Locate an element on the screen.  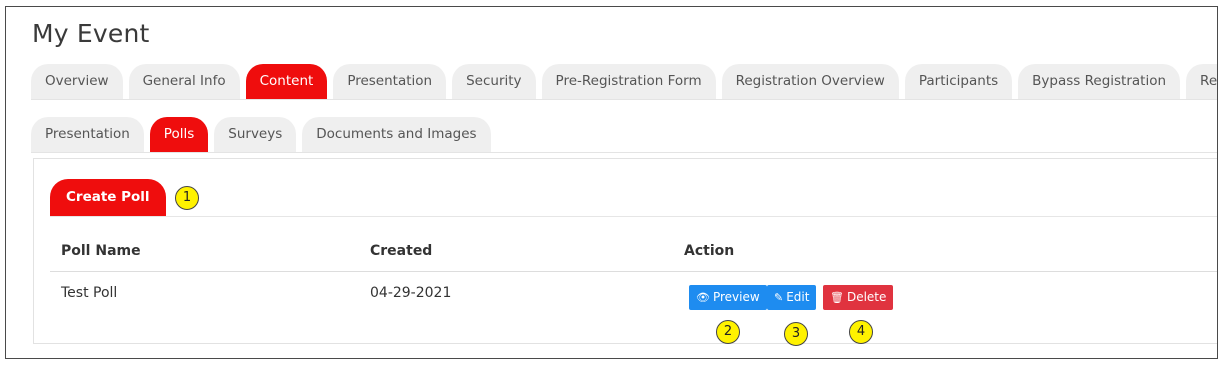
tab-content: Content is located at coordinates (286, 81).